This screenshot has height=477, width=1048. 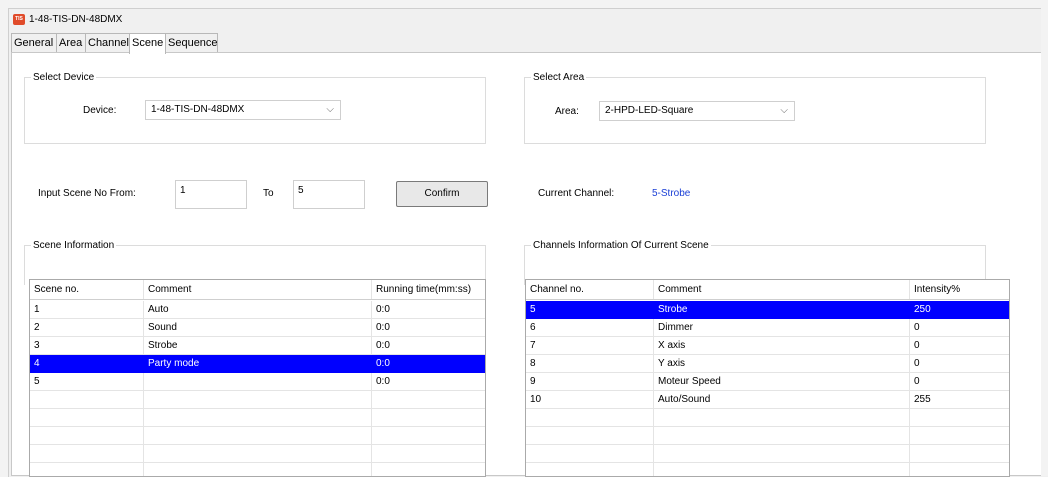 I want to click on chevron-down-icon: ⌵, so click(x=784, y=110).